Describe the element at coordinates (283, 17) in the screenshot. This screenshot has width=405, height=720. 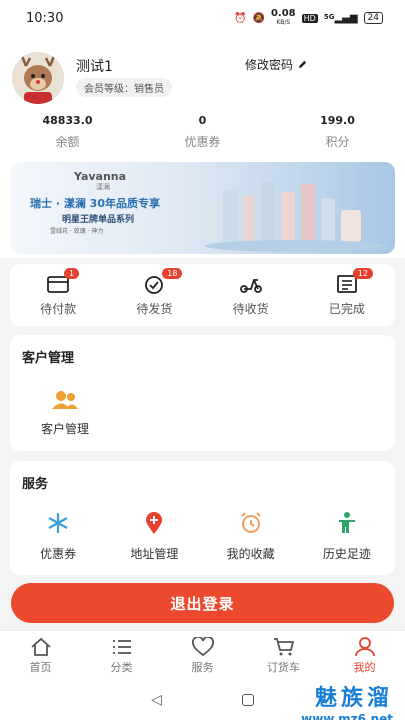
I see `net-speed: 0.08 KB/S` at that location.